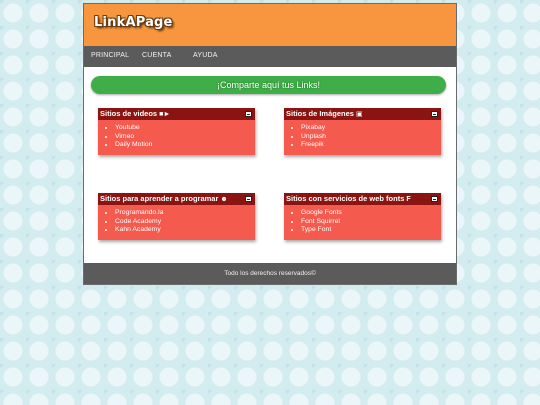  Describe the element at coordinates (313, 127) in the screenshot. I see `link-pixabay: Pixabay` at that location.